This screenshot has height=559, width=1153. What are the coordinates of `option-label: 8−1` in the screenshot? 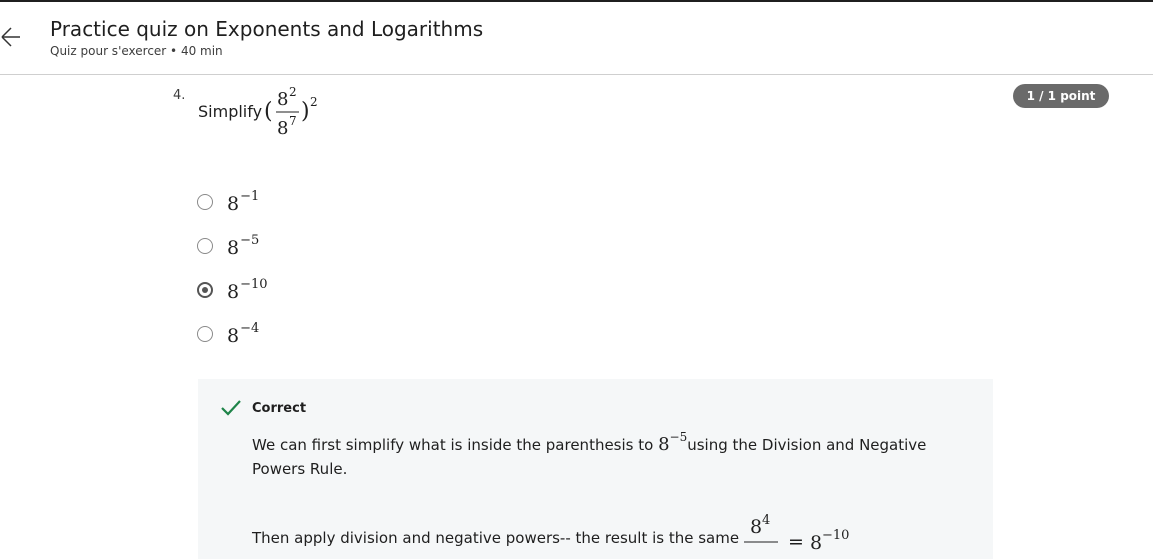 It's located at (243, 202).